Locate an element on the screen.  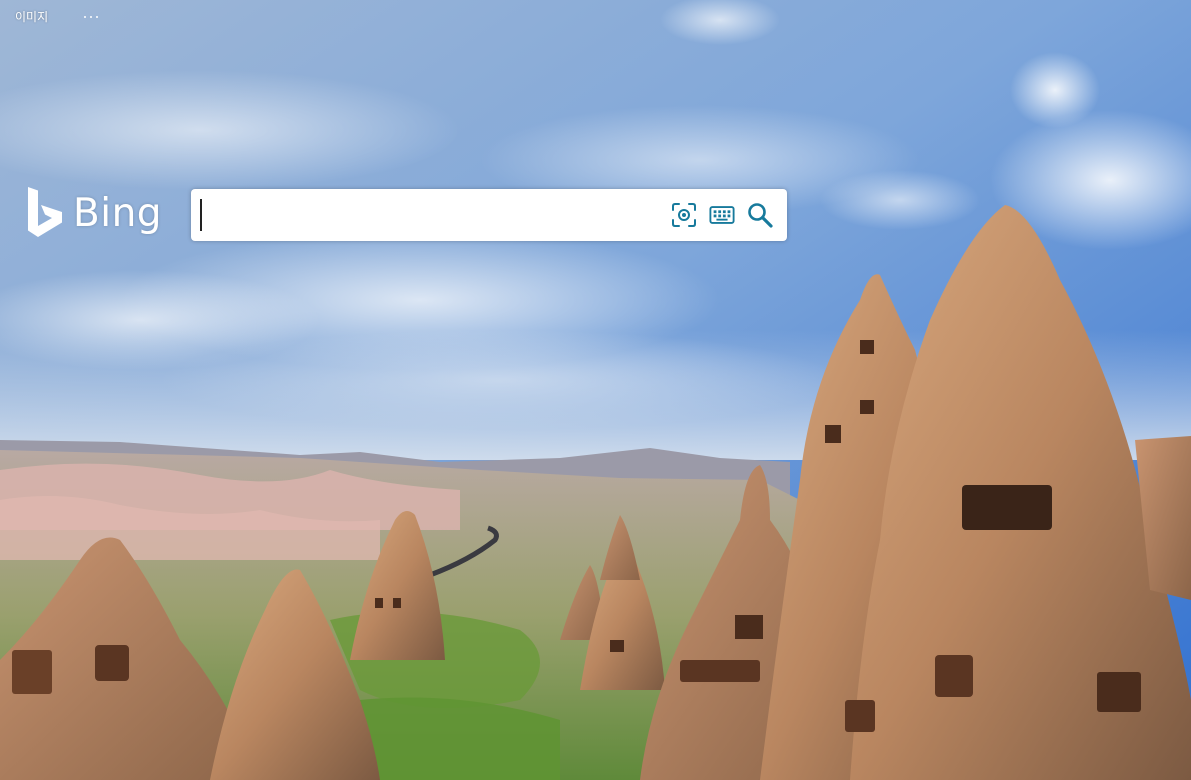
bing-logo-text: Bing is located at coordinates (118, 213).